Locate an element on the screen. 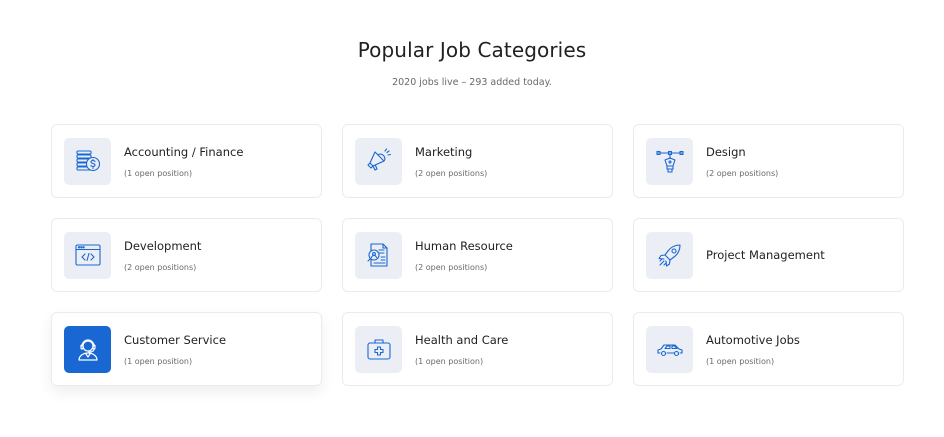  category-name: Design is located at coordinates (726, 151).